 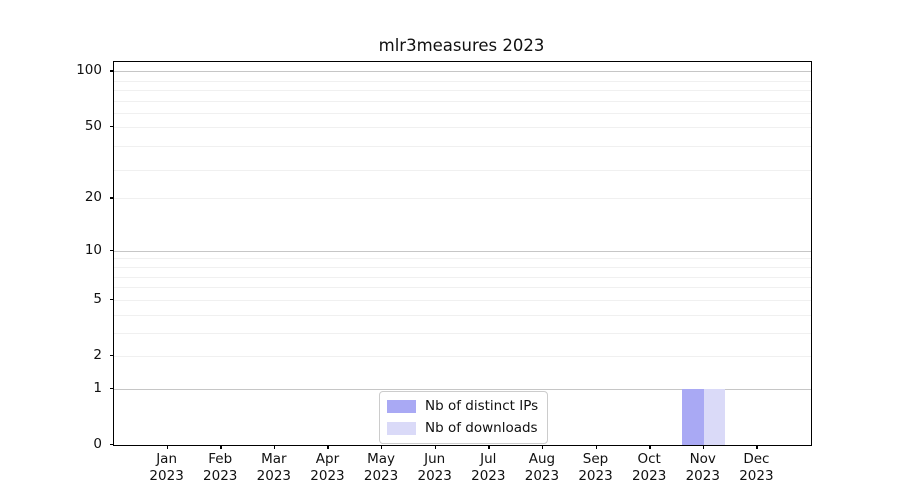 I want to click on y-tick-label: 50, so click(x=93, y=125).